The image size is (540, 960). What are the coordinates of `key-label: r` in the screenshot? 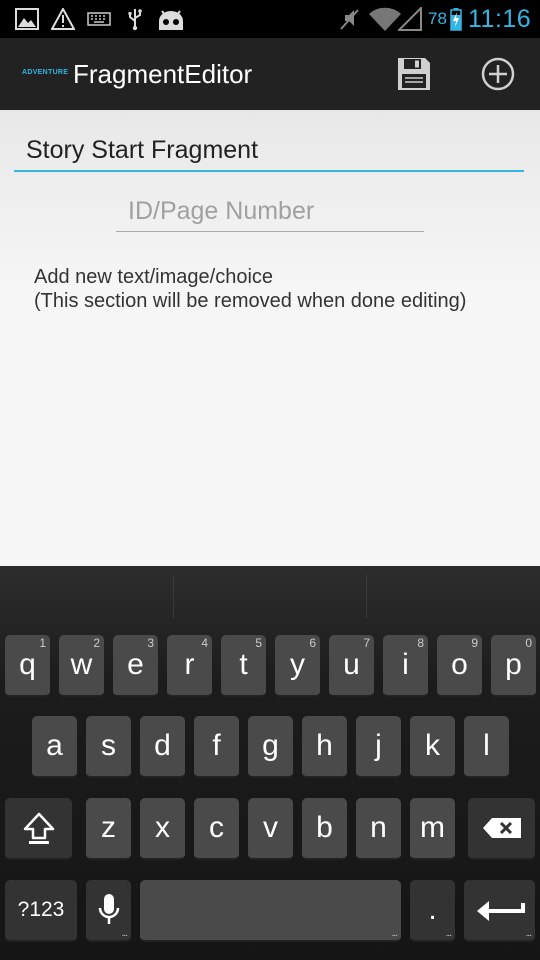 It's located at (189, 664).